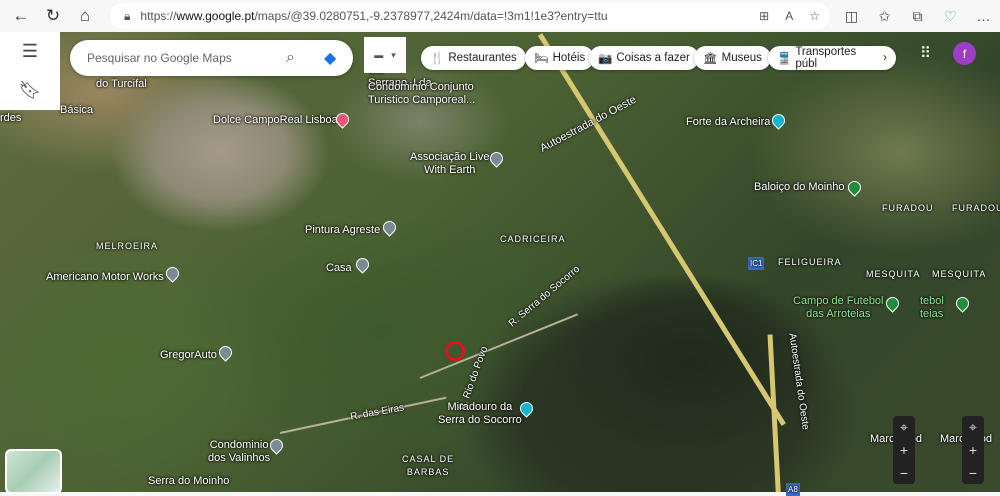  Describe the element at coordinates (838, 307) in the screenshot. I see `map-label: Campo de Futebol das Arroteias` at that location.